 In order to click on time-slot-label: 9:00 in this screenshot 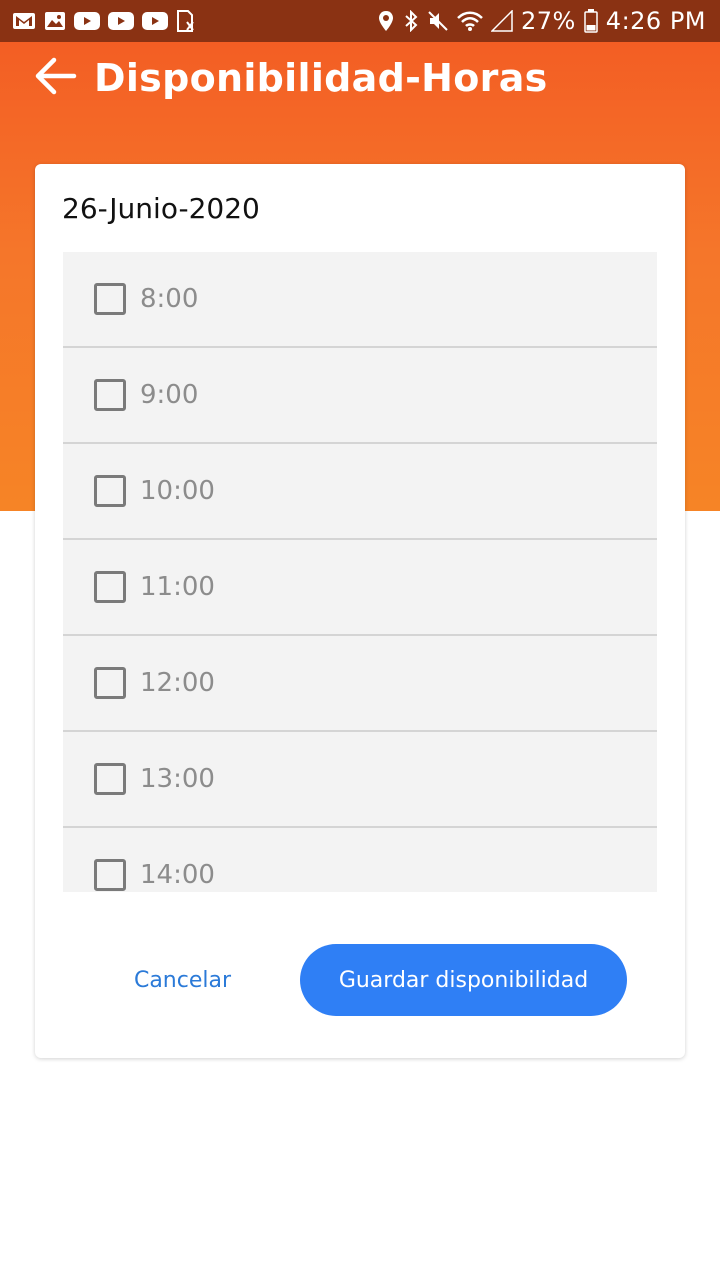, I will do `click(169, 395)`.